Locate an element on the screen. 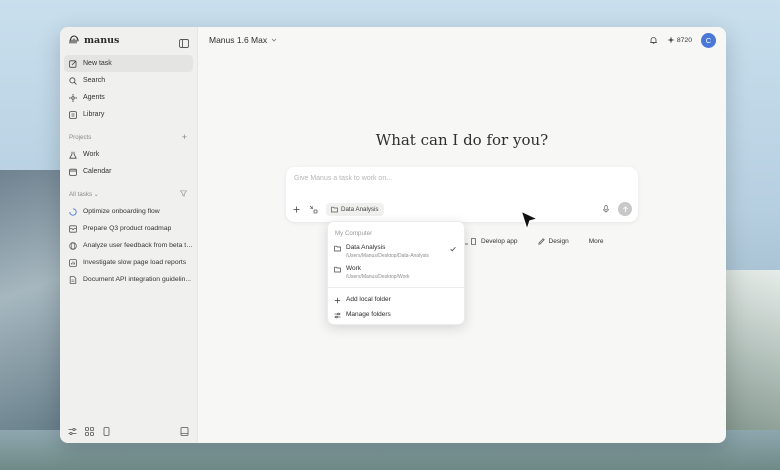  chip-label: Design is located at coordinates (558, 241).